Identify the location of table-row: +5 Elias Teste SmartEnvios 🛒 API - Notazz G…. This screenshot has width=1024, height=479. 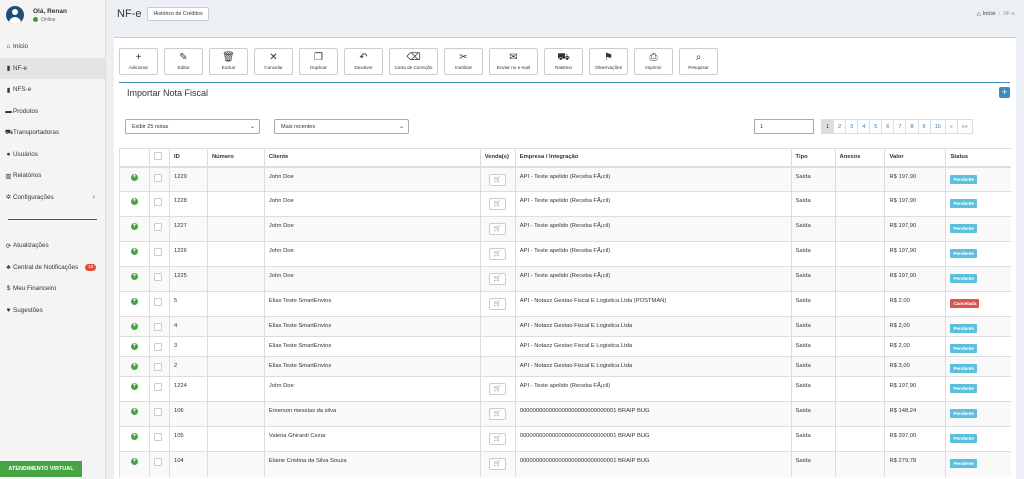
(565, 304).